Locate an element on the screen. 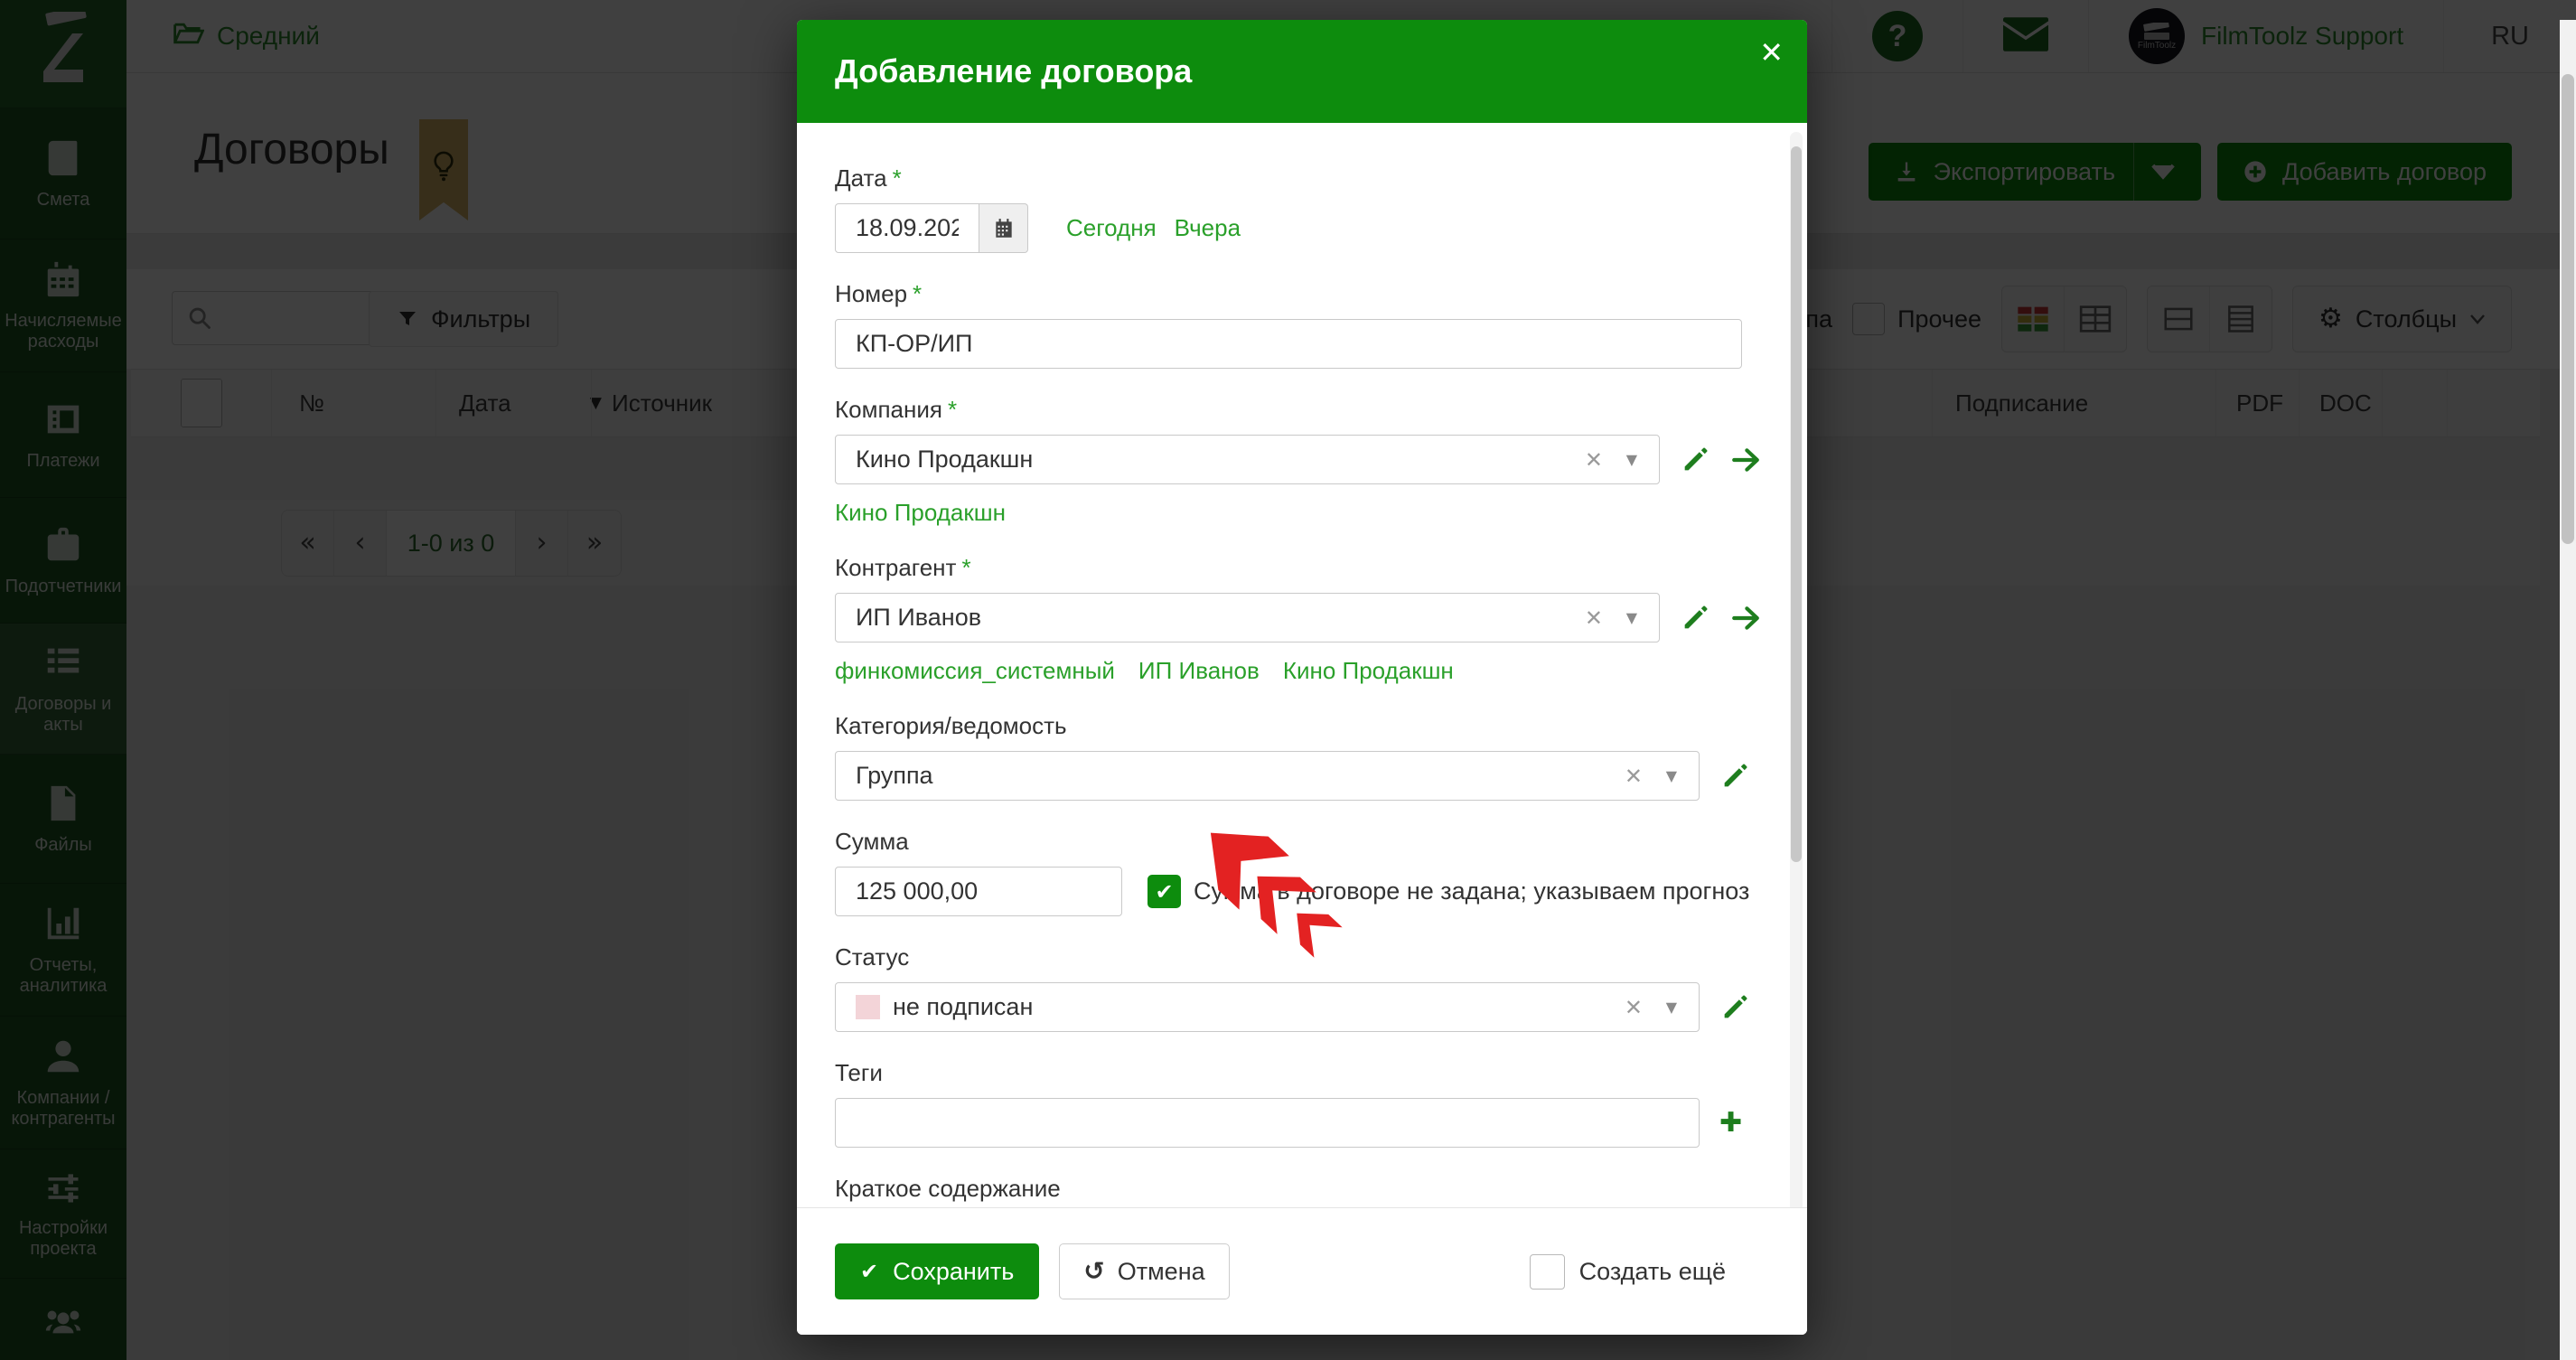 This screenshot has height=1360, width=2576. edit-category-button is located at coordinates (1734, 777).